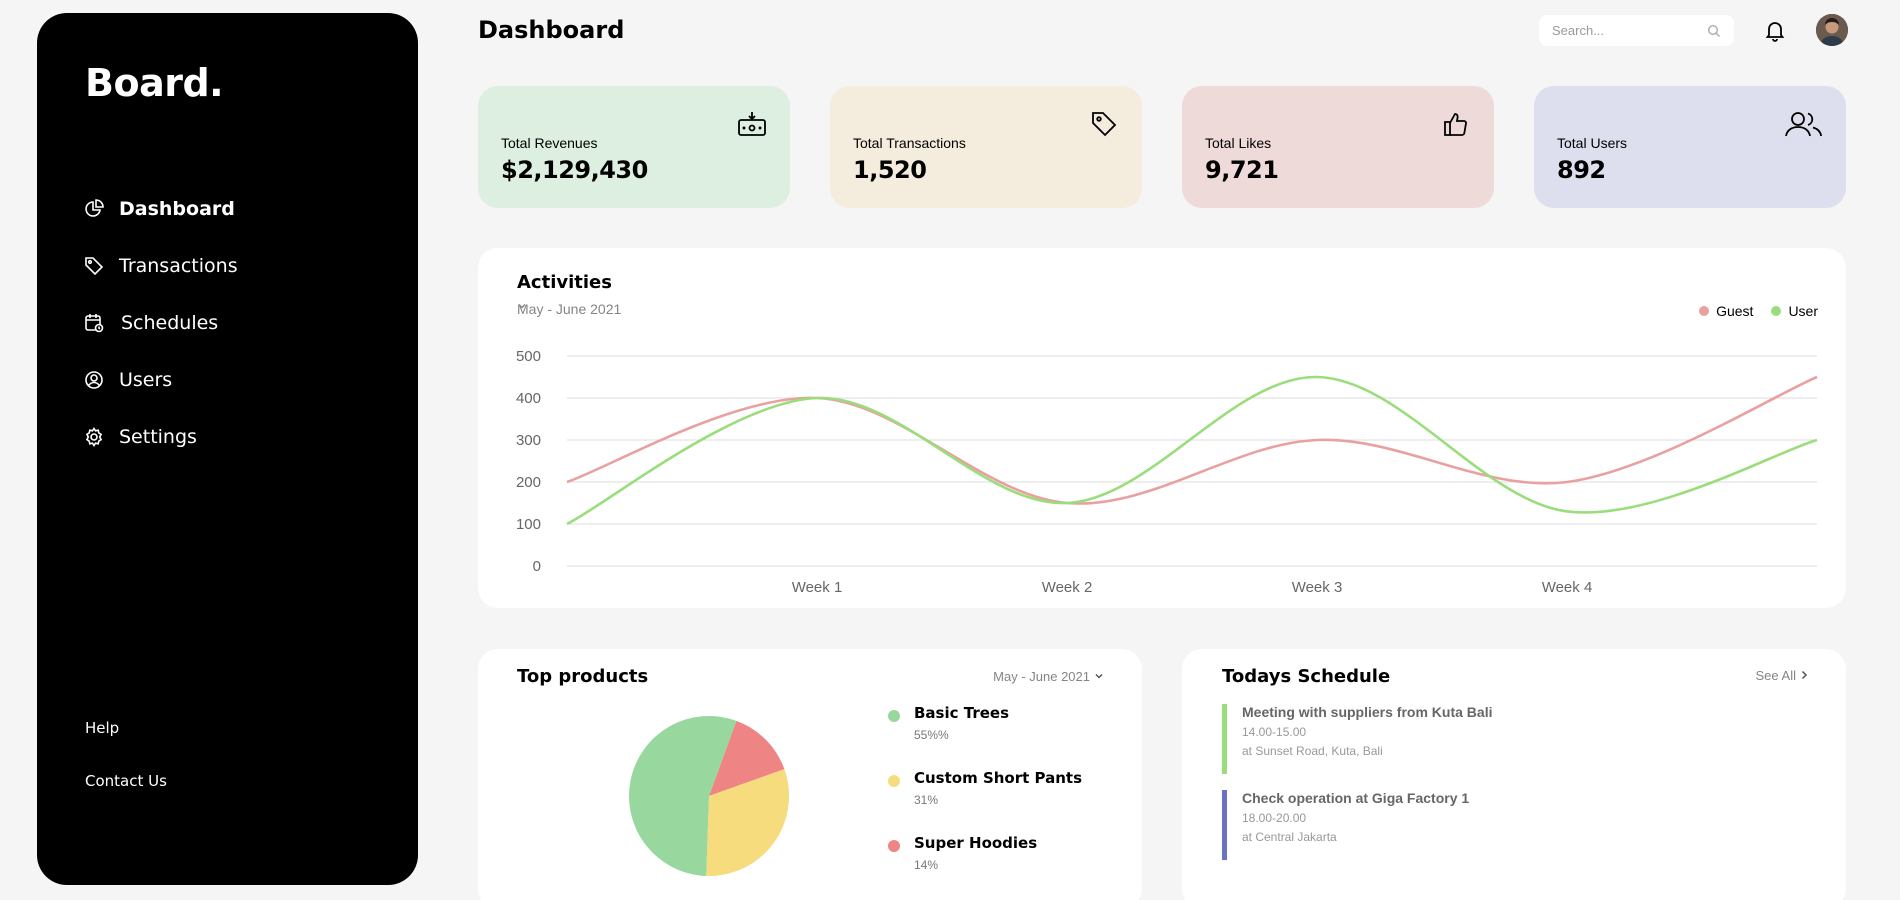 This screenshot has height=900, width=1900. What do you see at coordinates (1274, 818) in the screenshot?
I see `event-time: 18.00-20.00` at bounding box center [1274, 818].